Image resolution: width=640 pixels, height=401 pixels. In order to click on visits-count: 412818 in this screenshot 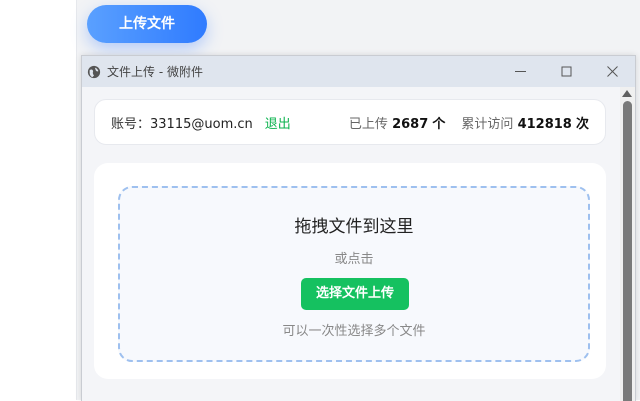, I will do `click(544, 124)`.